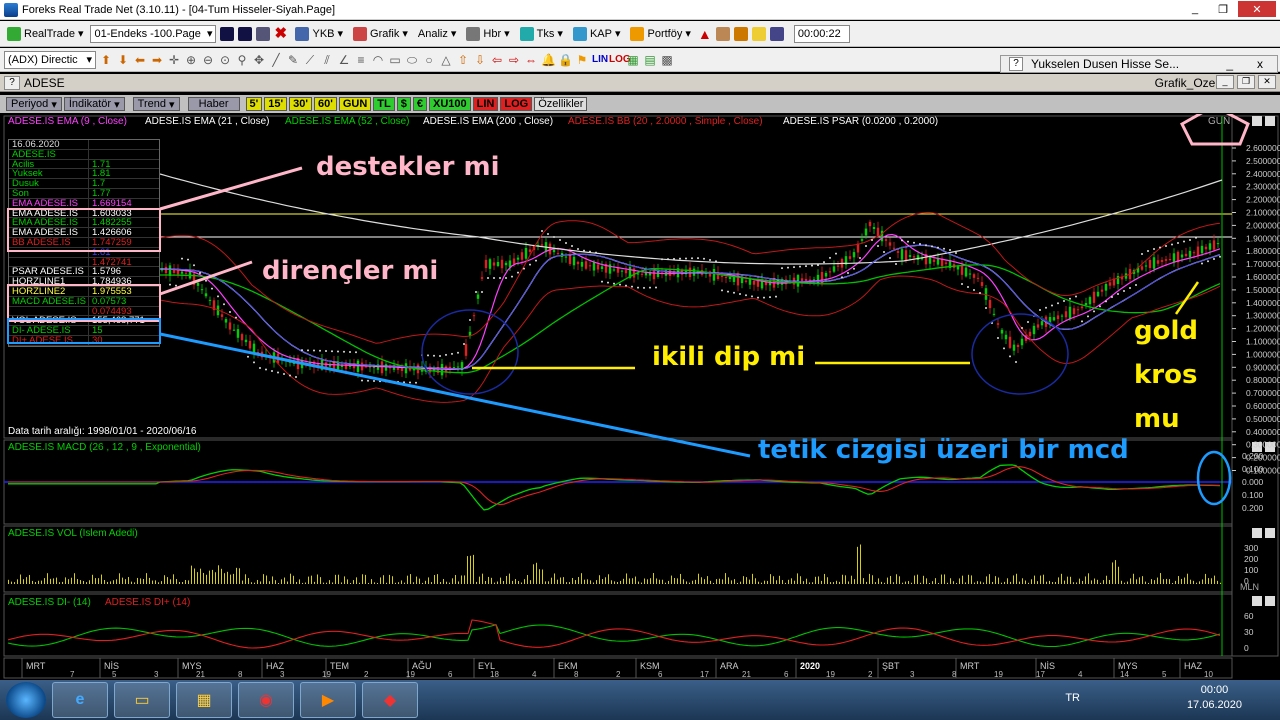 The height and width of the screenshot is (720, 1280). What do you see at coordinates (480, 60) in the screenshot?
I see `arrow-down-marker-icon: ⇩` at bounding box center [480, 60].